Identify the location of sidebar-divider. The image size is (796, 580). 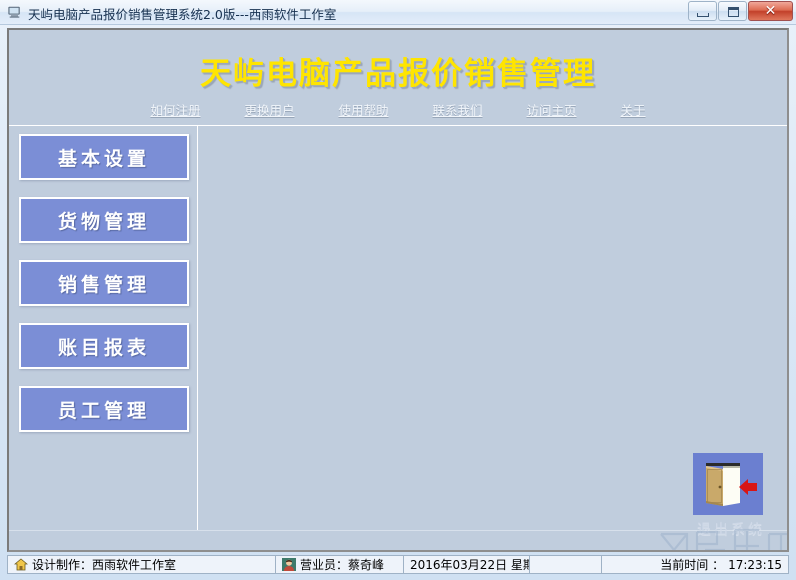
(197, 327).